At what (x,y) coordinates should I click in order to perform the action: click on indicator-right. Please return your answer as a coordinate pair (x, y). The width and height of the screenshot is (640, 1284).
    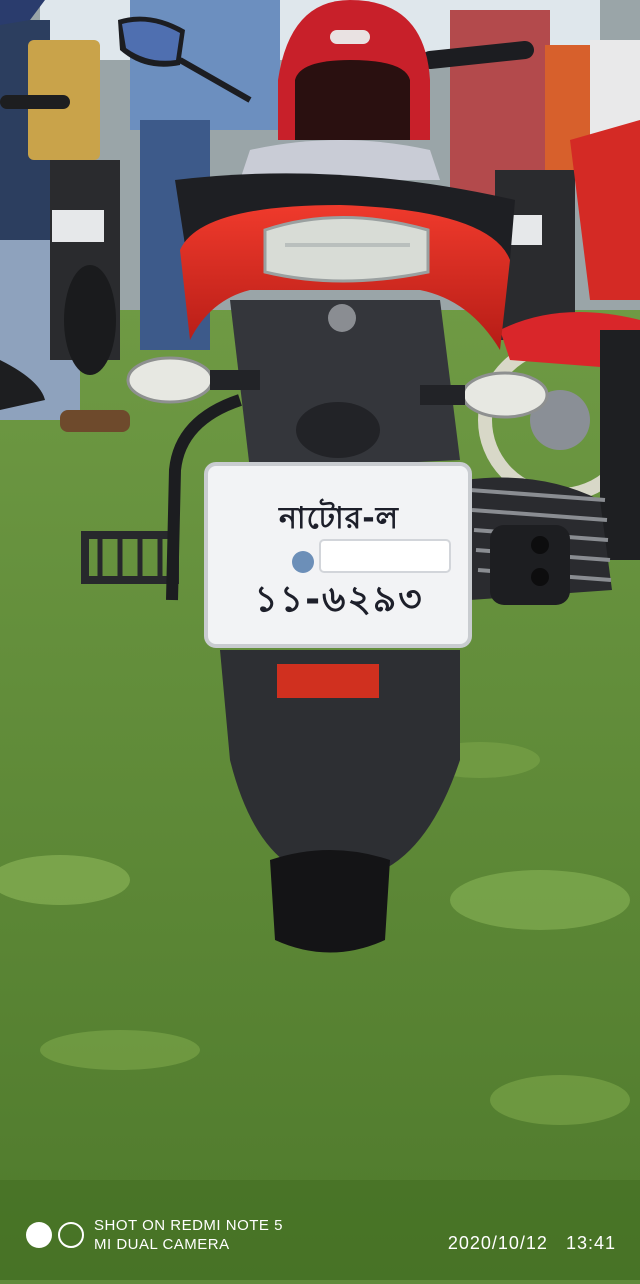
    Looking at the image, I should click on (505, 395).